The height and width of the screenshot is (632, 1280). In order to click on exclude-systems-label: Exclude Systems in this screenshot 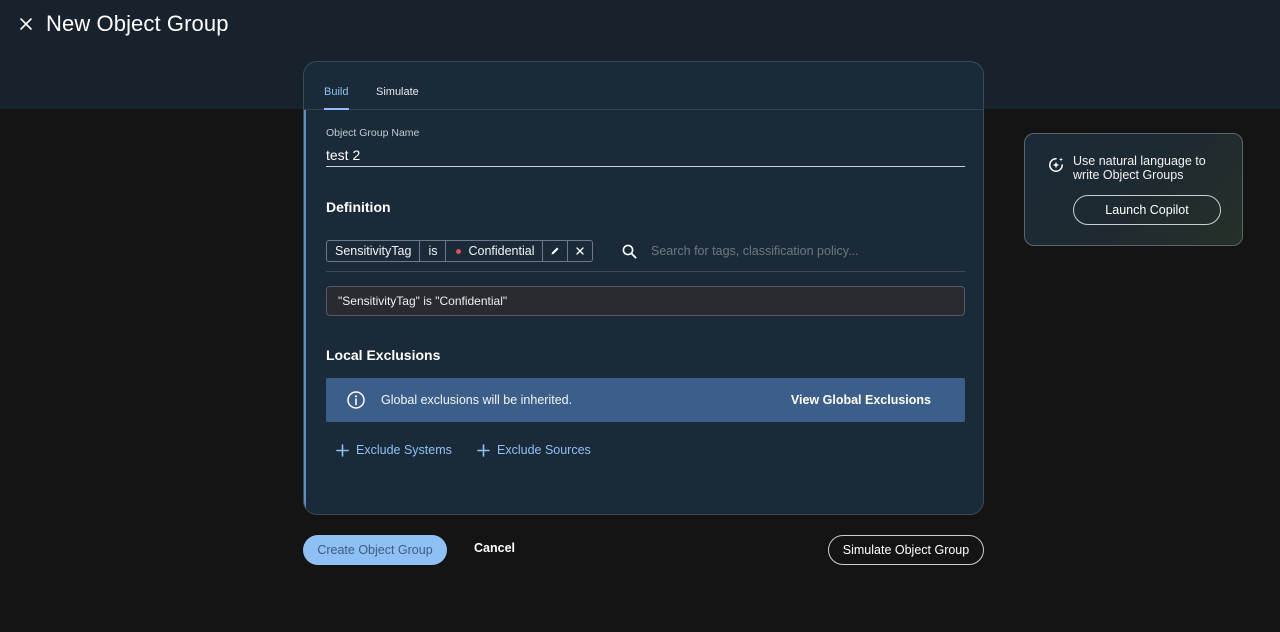, I will do `click(404, 450)`.